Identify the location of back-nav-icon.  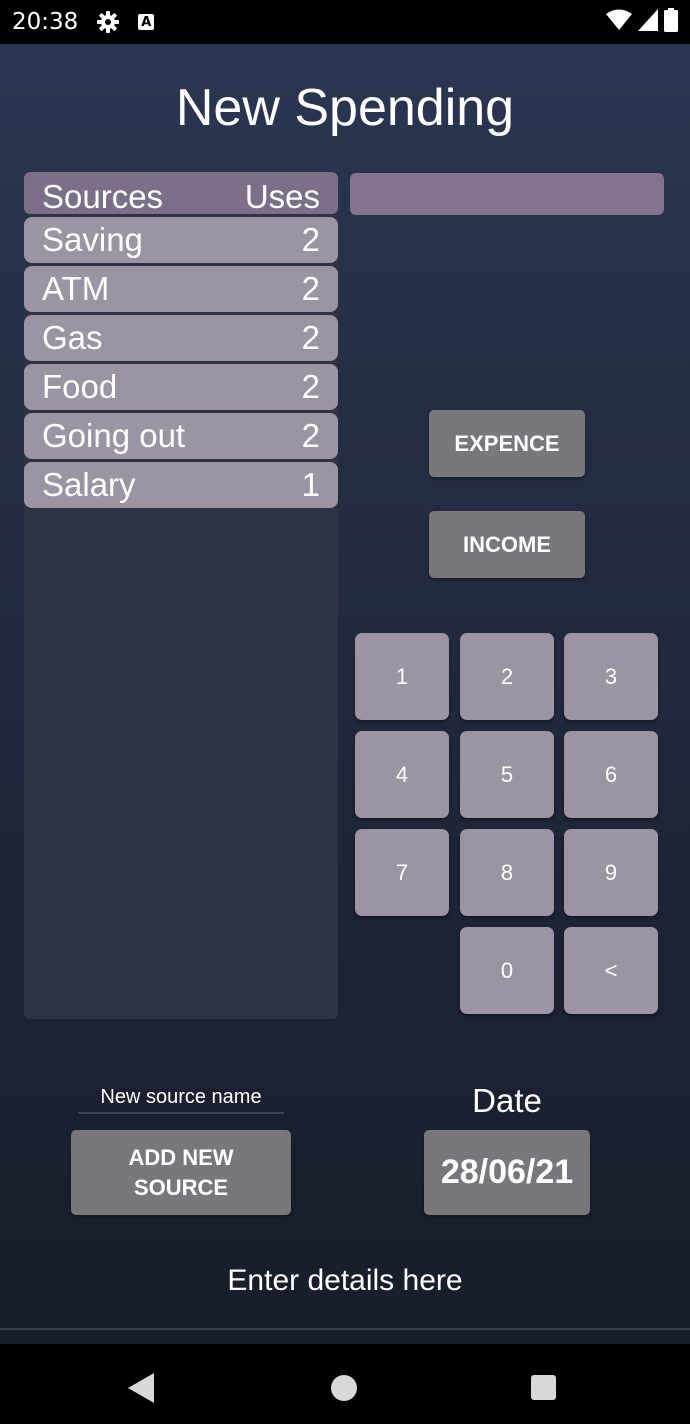
(141, 1390).